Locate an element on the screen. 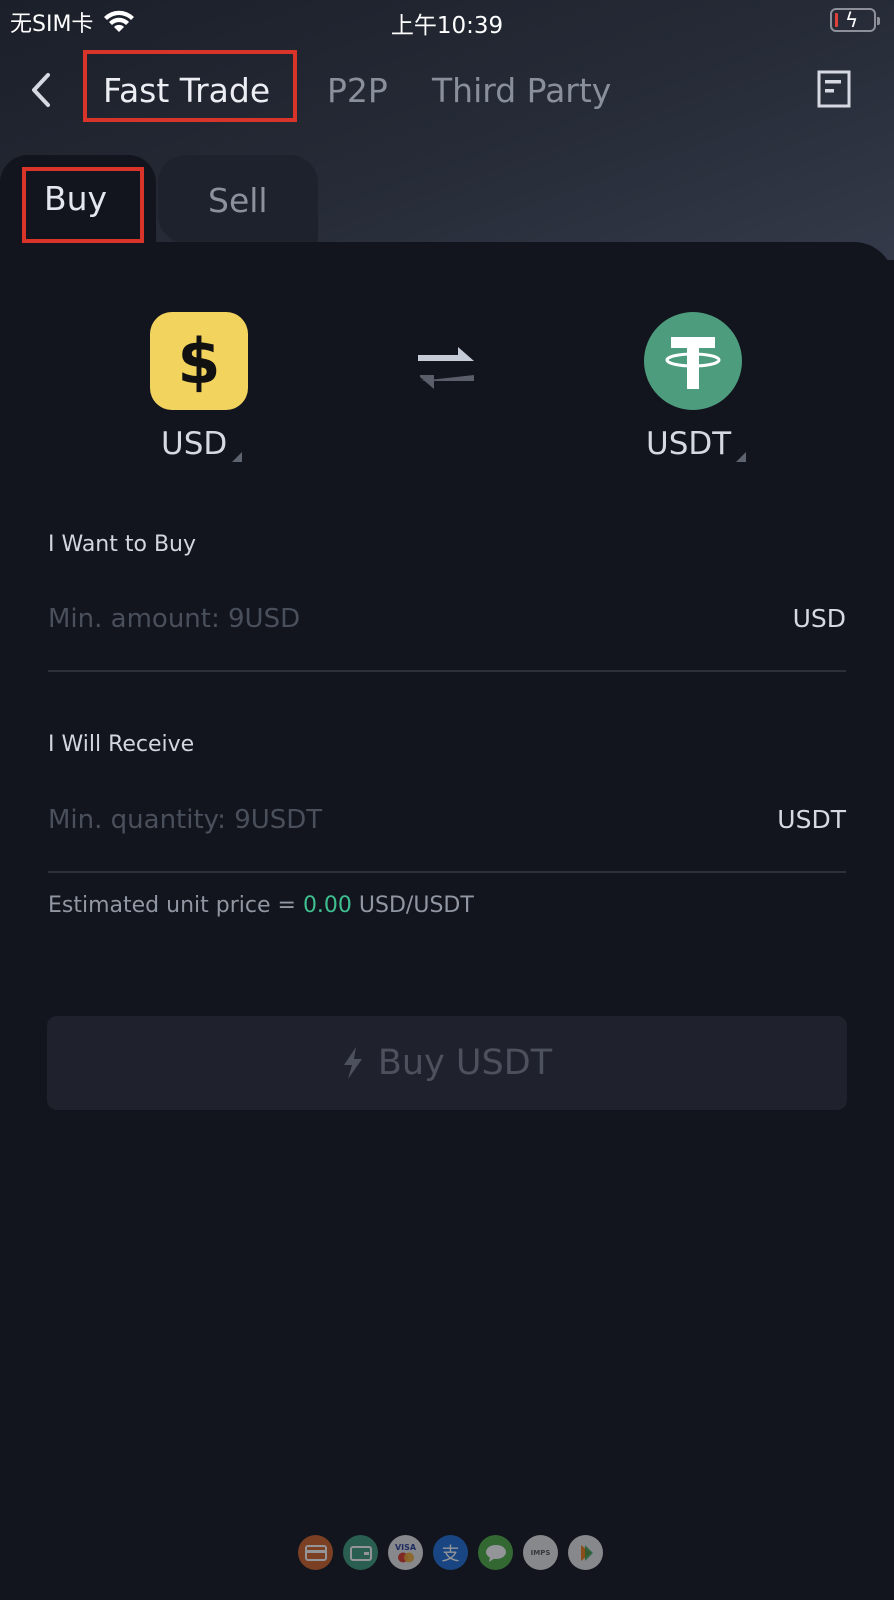 This screenshot has width=894, height=1600. payment-methods: VISA 支 IMPS is located at coordinates (450, 1552).